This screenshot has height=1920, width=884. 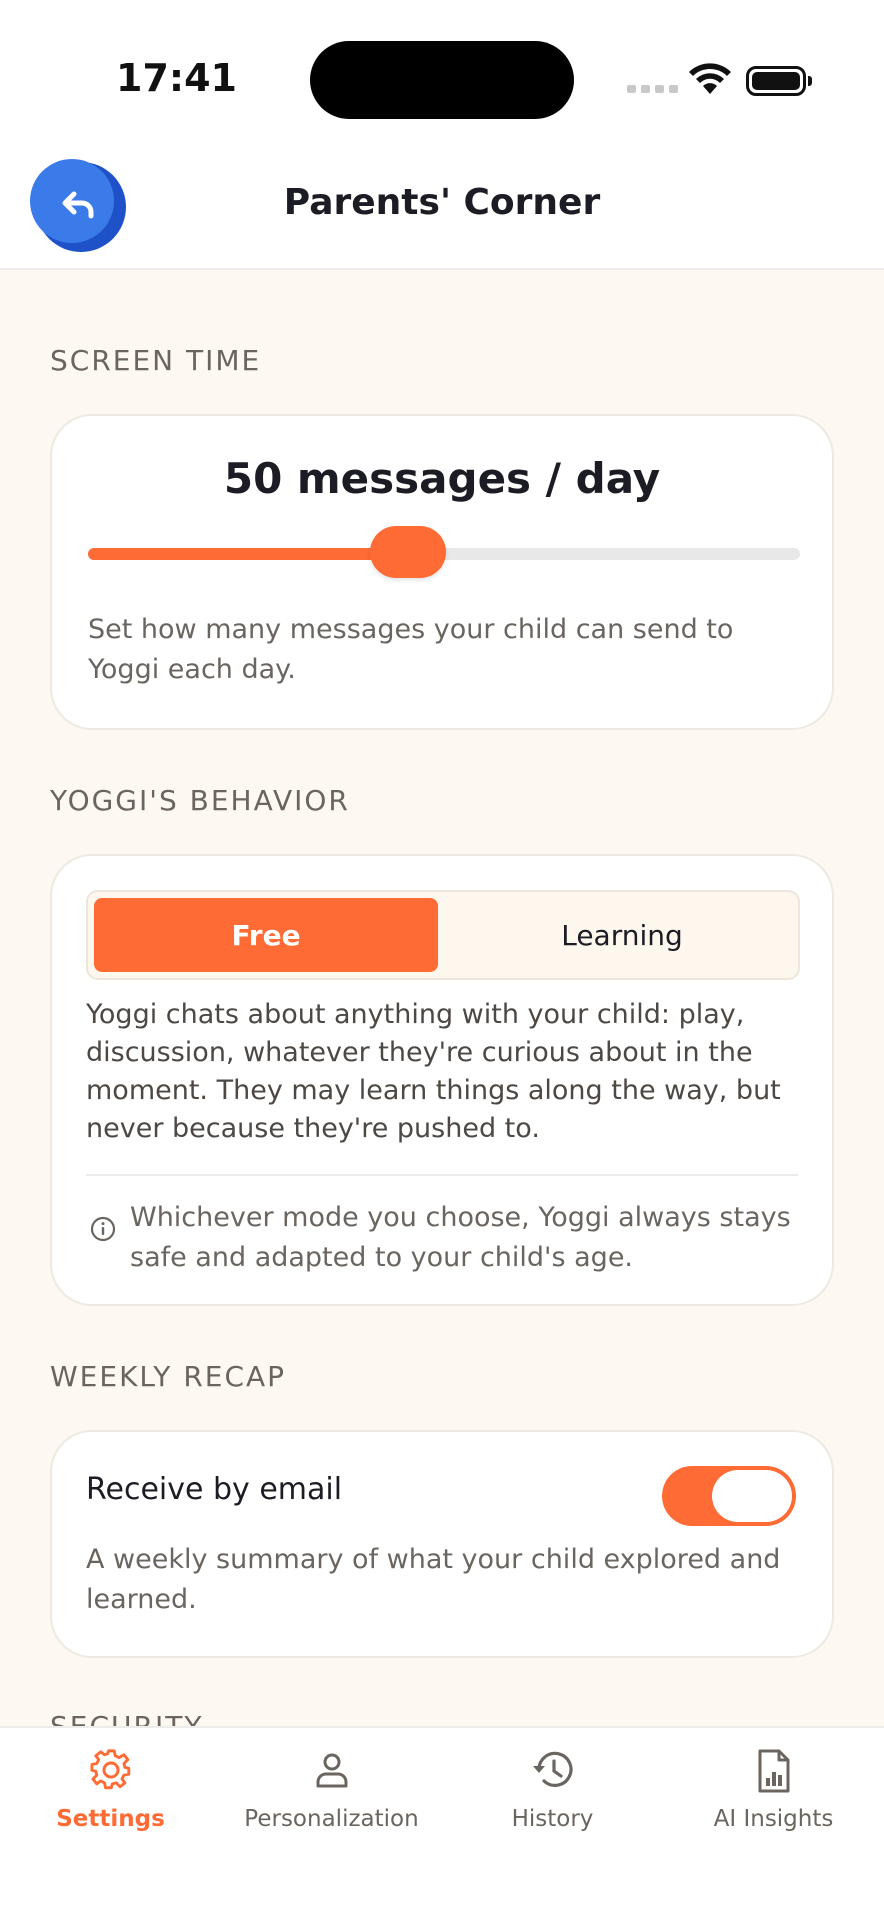 What do you see at coordinates (442, 478) in the screenshot?
I see `messages-per-day-value: 50 messages / day` at bounding box center [442, 478].